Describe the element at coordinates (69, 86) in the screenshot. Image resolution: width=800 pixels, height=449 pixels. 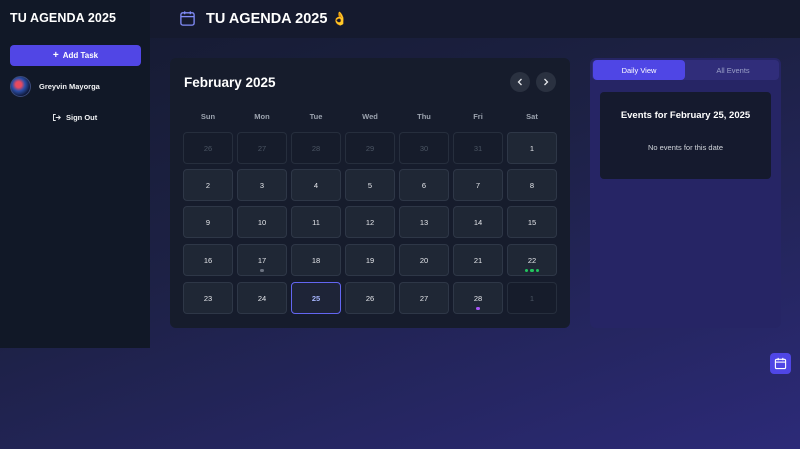
I see `user-name: Greyvin Mayorga` at that location.